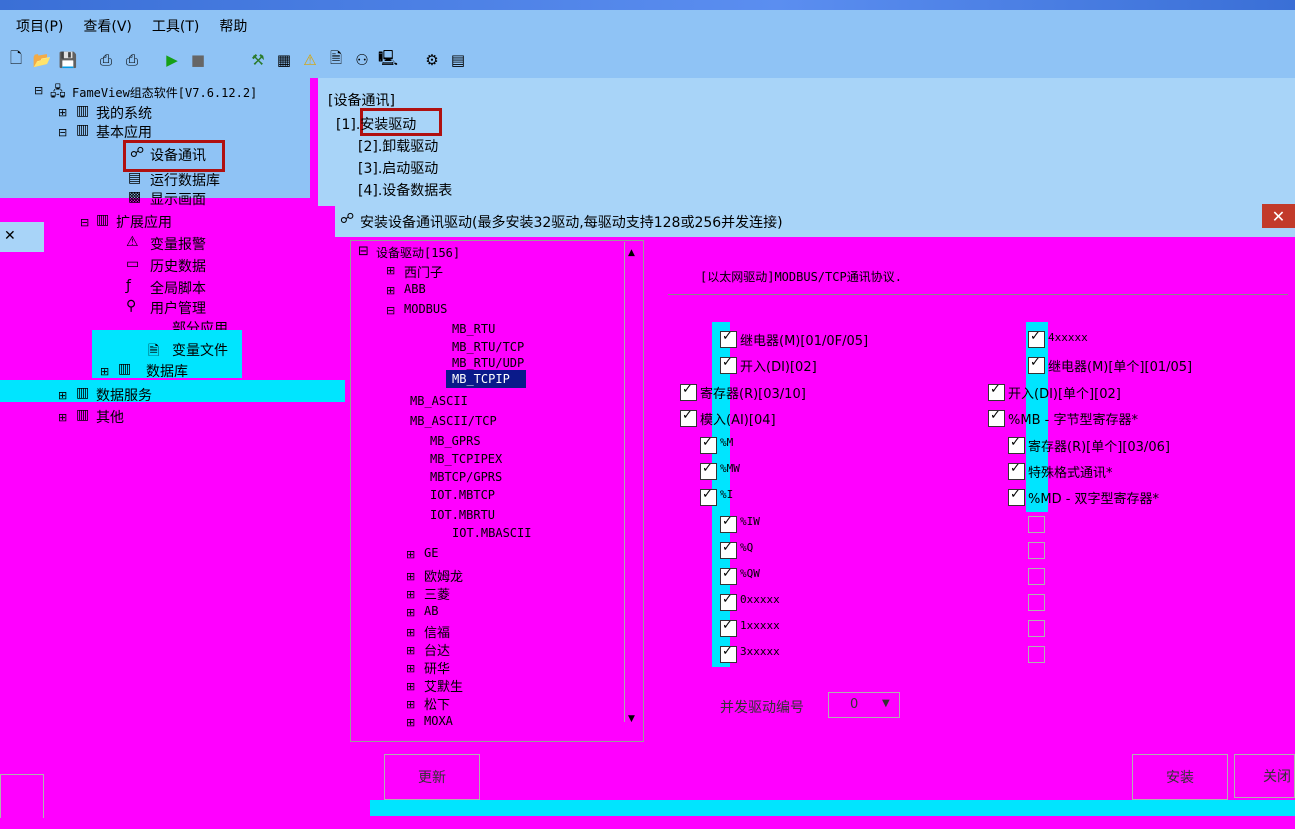 The width and height of the screenshot is (1295, 829). Describe the element at coordinates (132, 60) in the screenshot. I see `print-preview-icon: ⎙` at that location.